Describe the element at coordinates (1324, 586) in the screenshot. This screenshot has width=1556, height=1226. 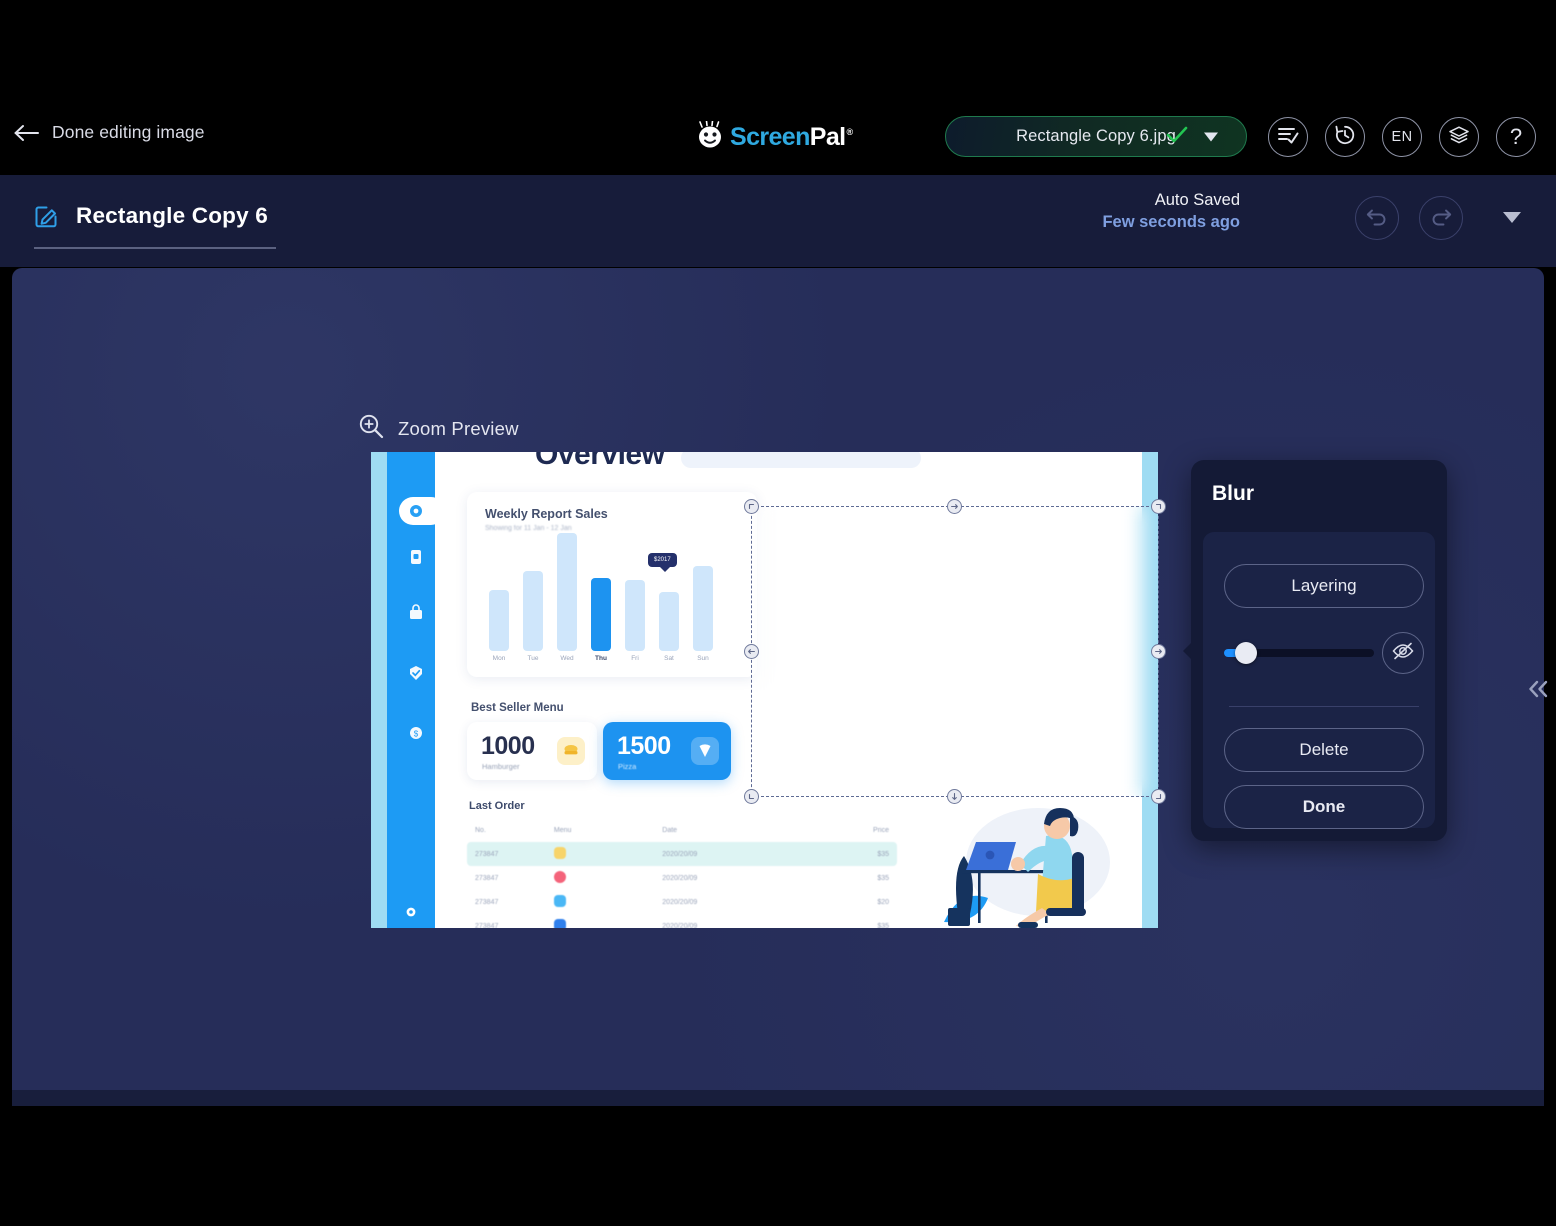
I see `layering-button: Layering` at that location.